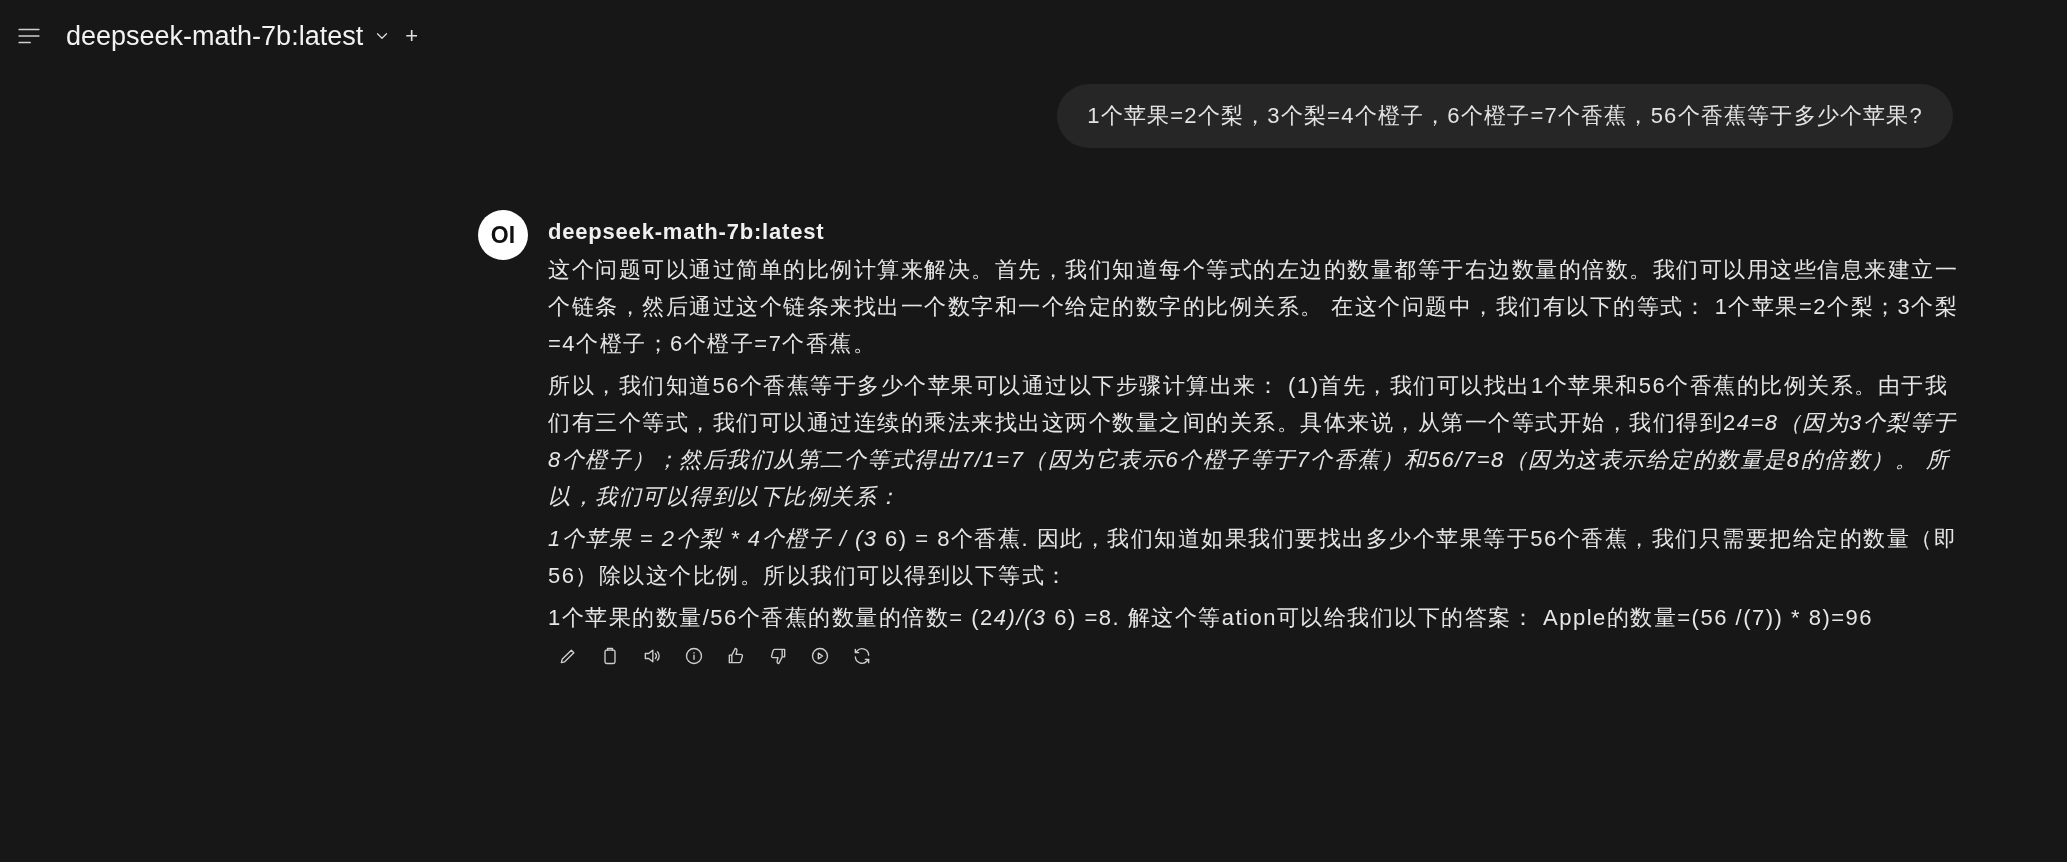 This screenshot has height=862, width=2067. Describe the element at coordinates (778, 656) in the screenshot. I see `thumbs-down-icon` at that location.